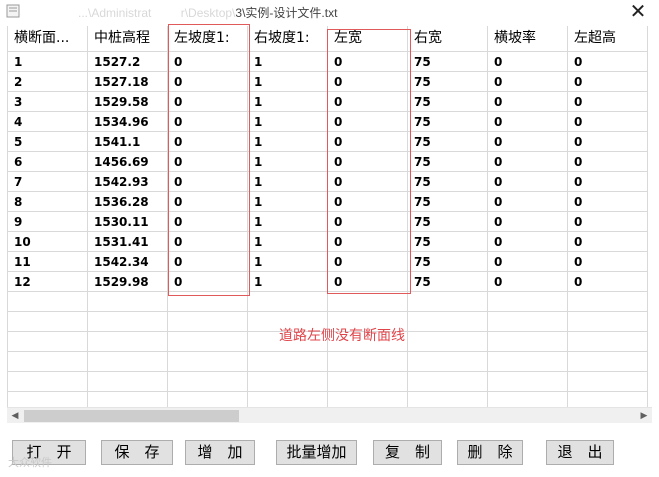 The image size is (659, 477). Describe the element at coordinates (330, 102) in the screenshot. I see `table-row: 3 1529.58 0 1 0 75 0 0` at that location.